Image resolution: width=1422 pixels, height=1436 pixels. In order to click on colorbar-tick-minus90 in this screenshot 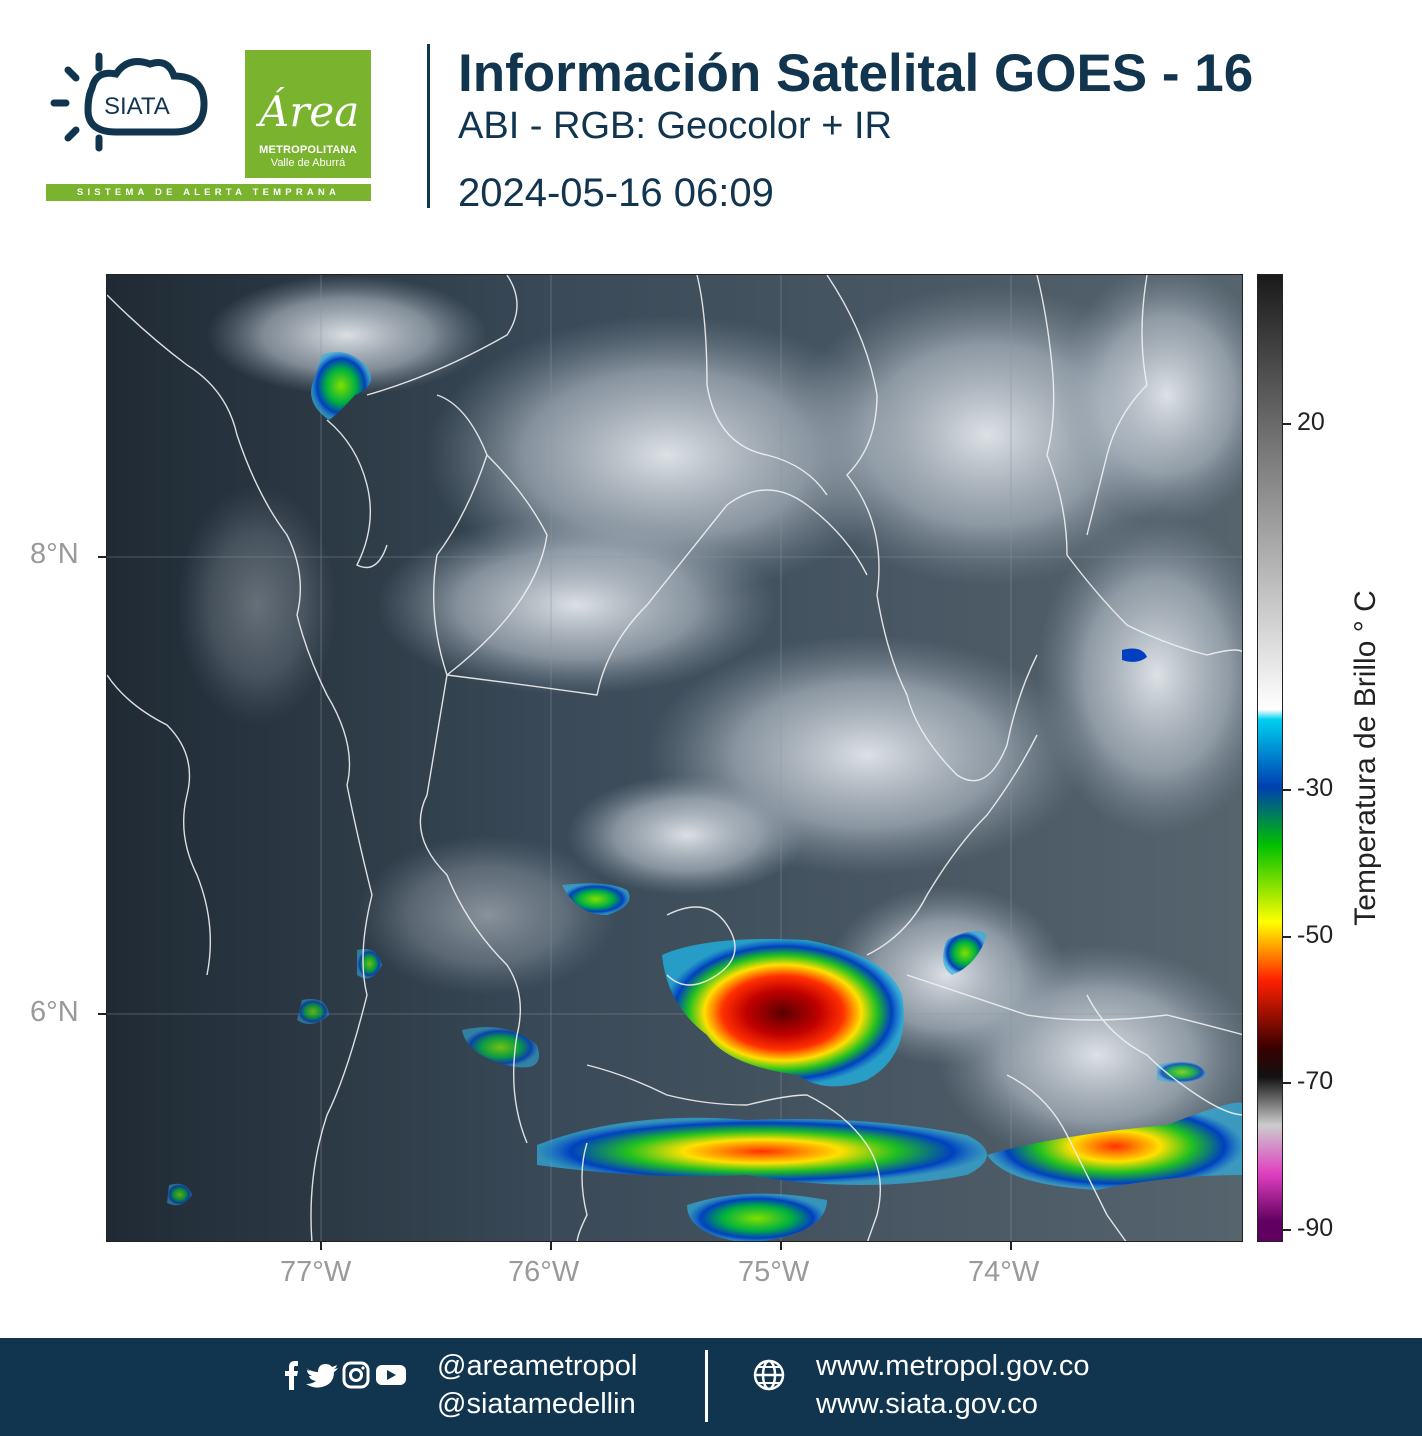, I will do `click(1287, 1230)`.